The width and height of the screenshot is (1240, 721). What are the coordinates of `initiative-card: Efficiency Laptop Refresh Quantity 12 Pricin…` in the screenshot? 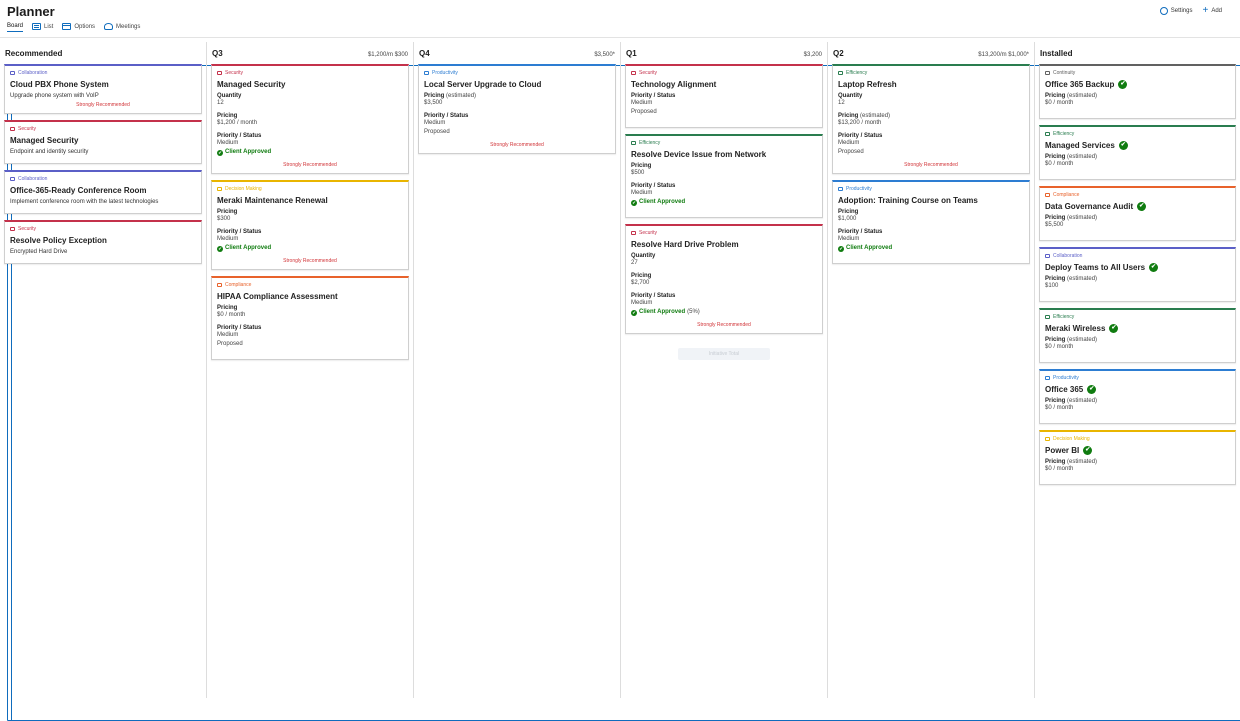 It's located at (931, 119).